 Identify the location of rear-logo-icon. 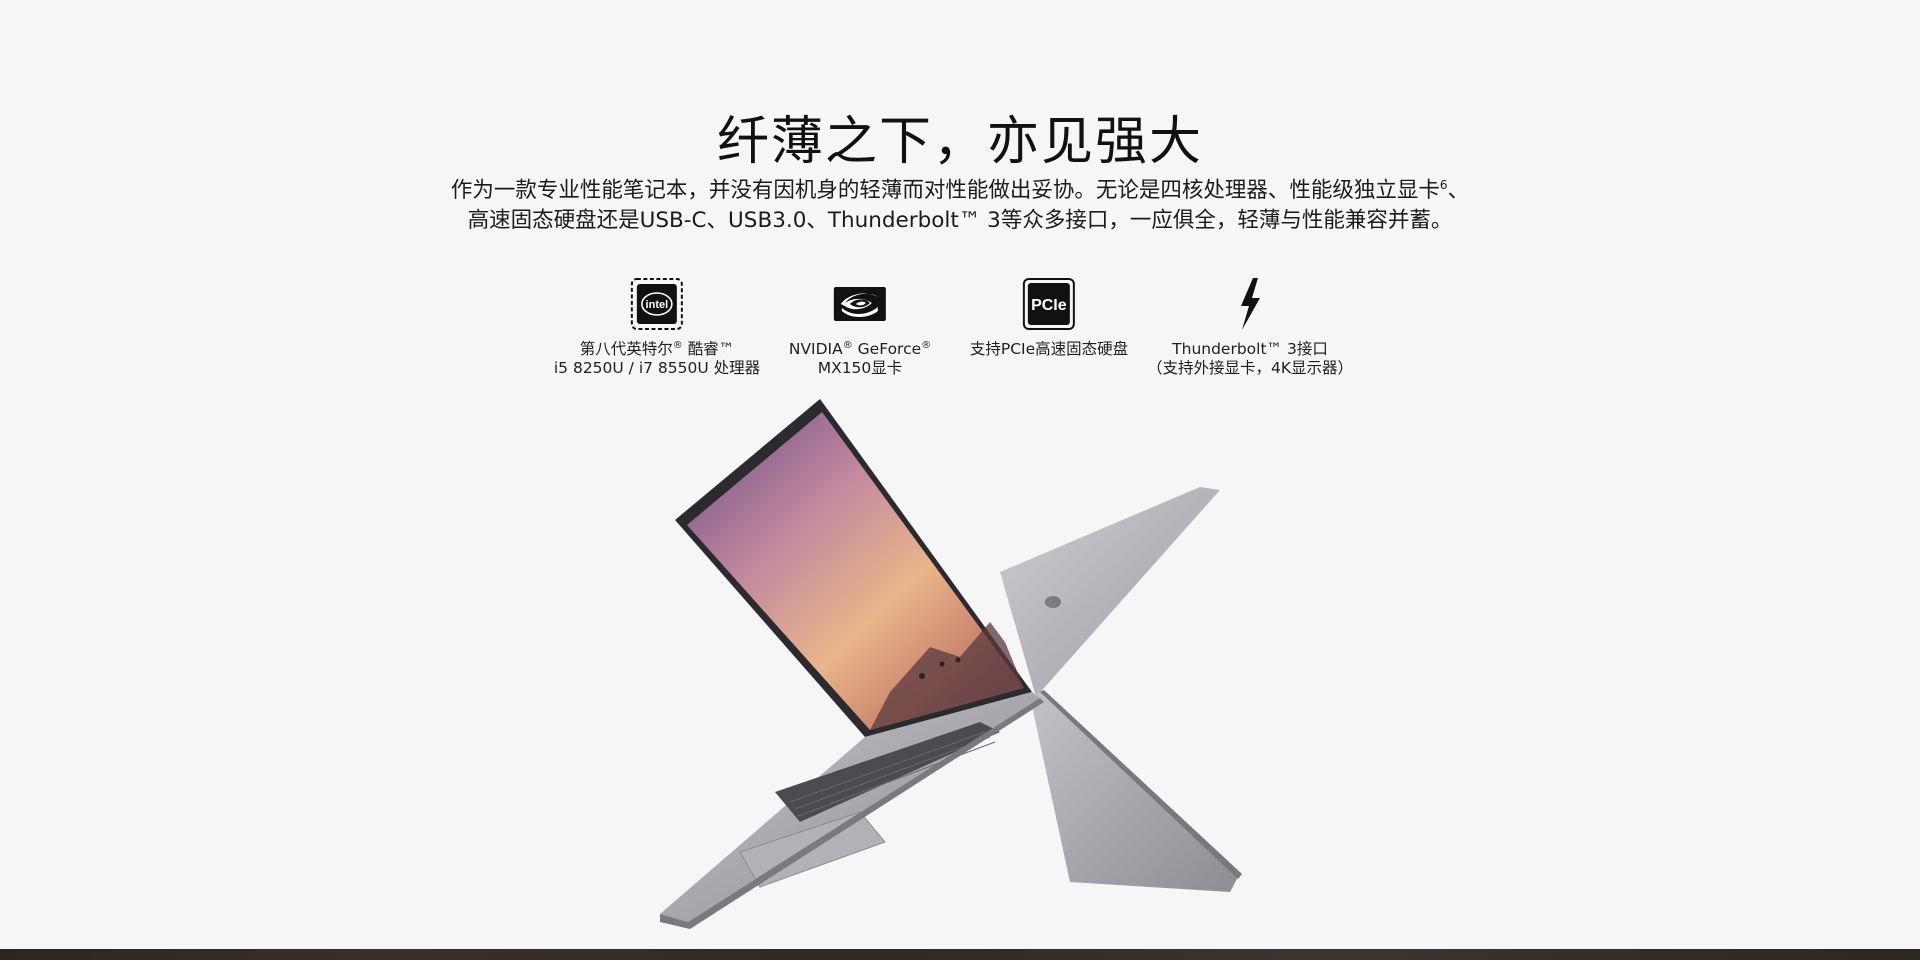
(1053, 602).